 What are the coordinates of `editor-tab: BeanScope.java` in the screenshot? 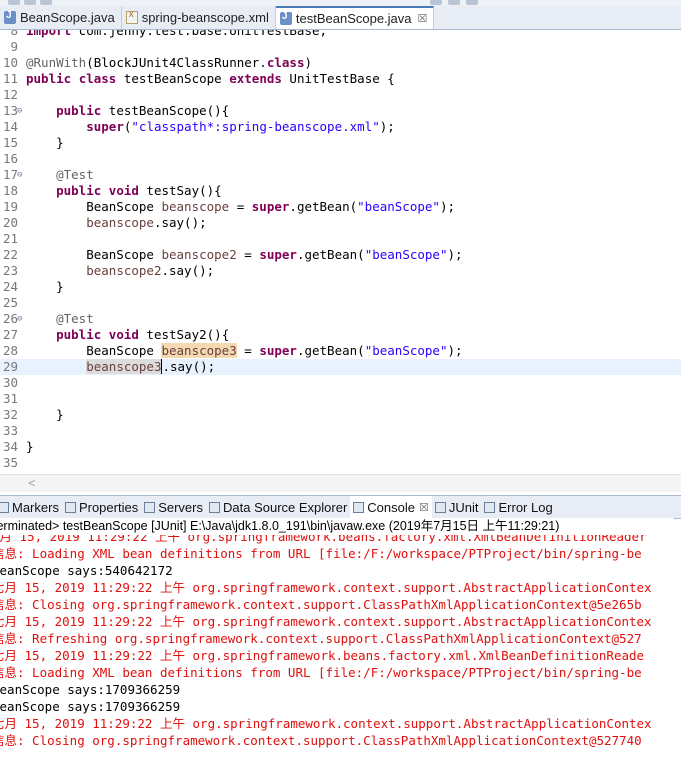 It's located at (61, 17).